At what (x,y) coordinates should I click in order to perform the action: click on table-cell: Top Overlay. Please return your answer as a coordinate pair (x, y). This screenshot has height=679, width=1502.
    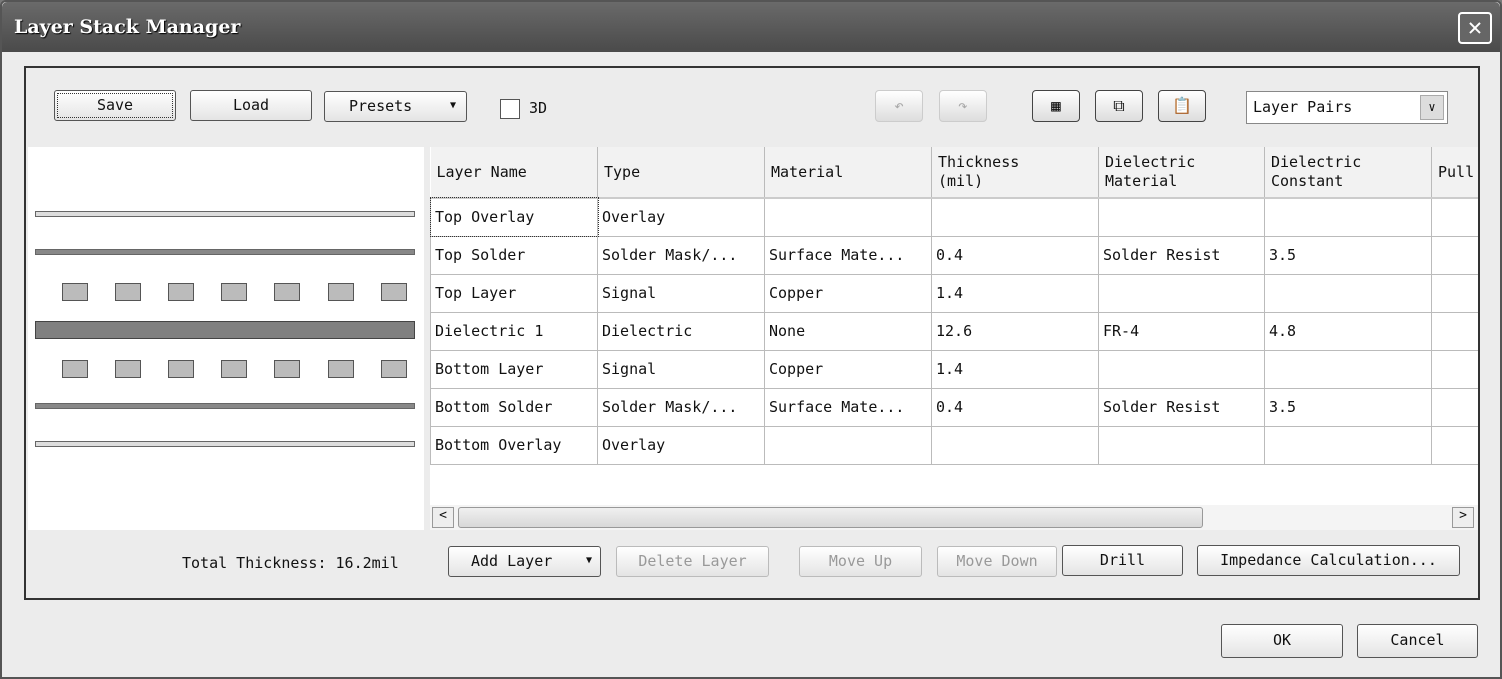
    Looking at the image, I should click on (514, 217).